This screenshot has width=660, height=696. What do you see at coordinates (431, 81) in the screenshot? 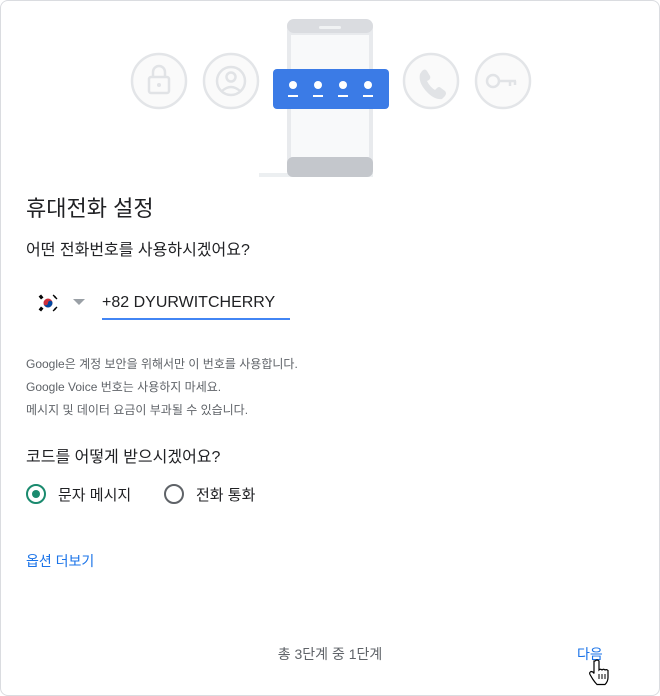
I see `phone-icon` at bounding box center [431, 81].